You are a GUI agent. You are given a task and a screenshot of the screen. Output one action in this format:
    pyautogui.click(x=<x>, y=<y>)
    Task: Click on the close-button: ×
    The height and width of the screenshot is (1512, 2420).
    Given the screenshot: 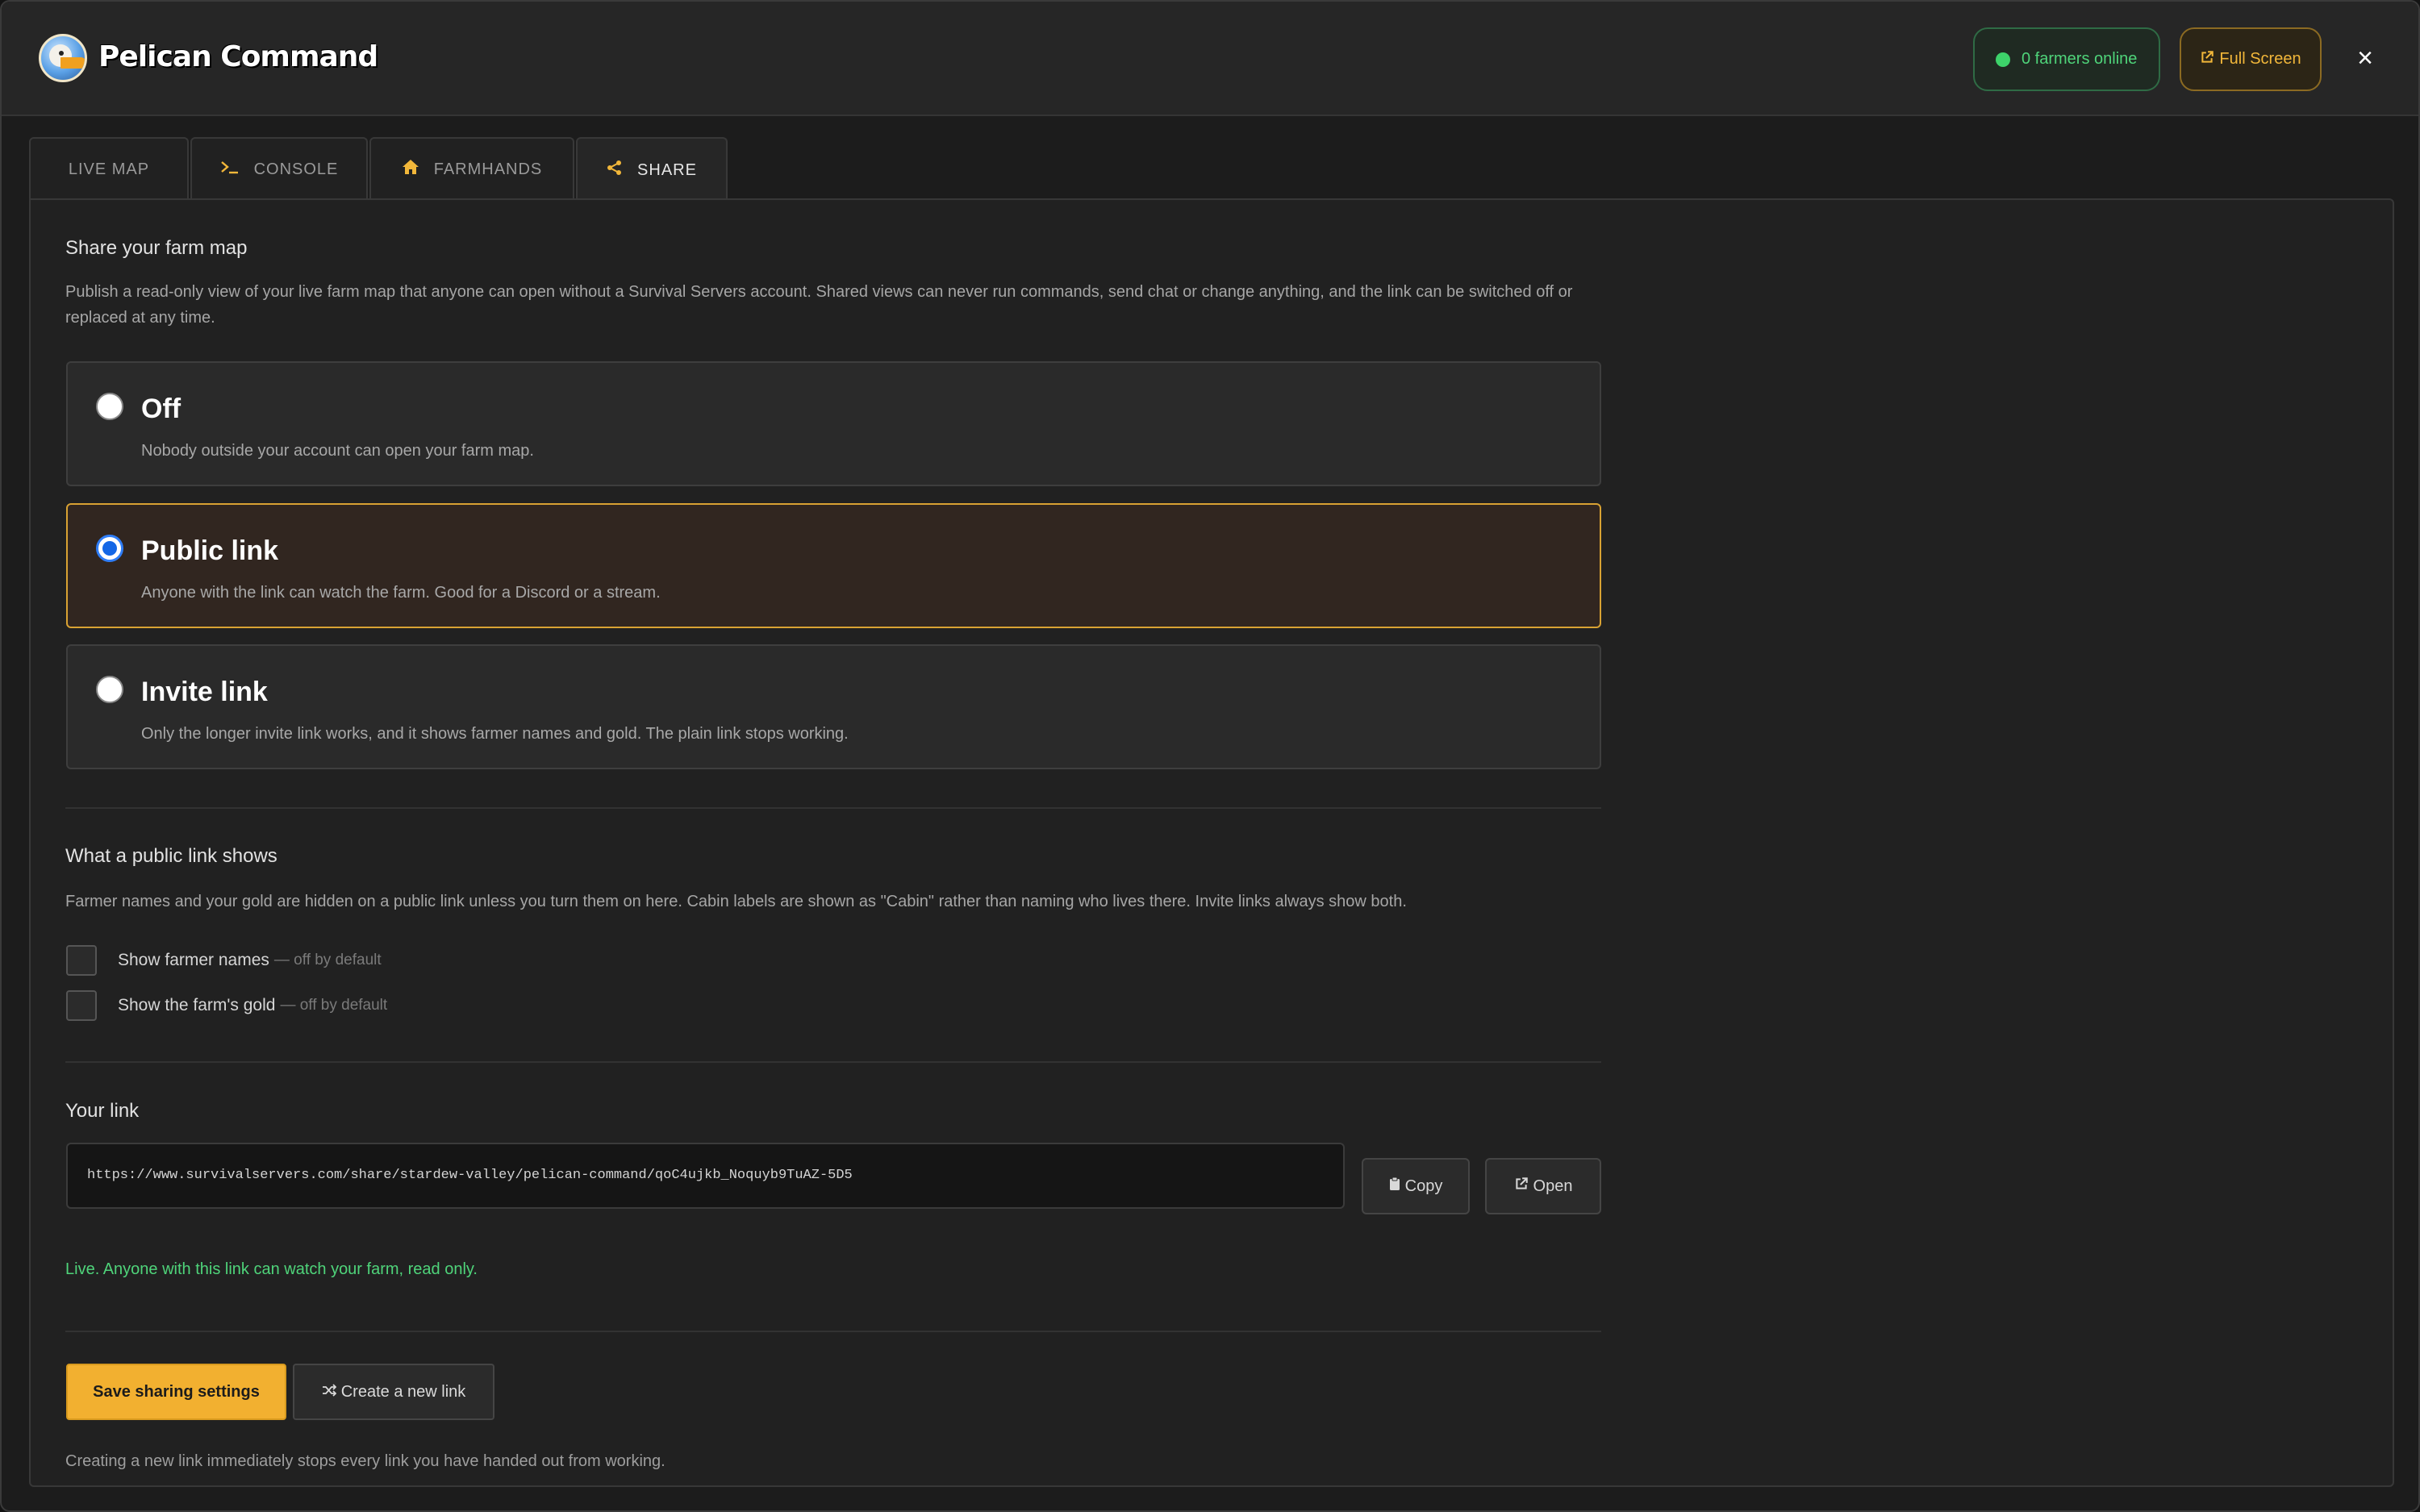 What is the action you would take?
    pyautogui.click(x=2365, y=58)
    